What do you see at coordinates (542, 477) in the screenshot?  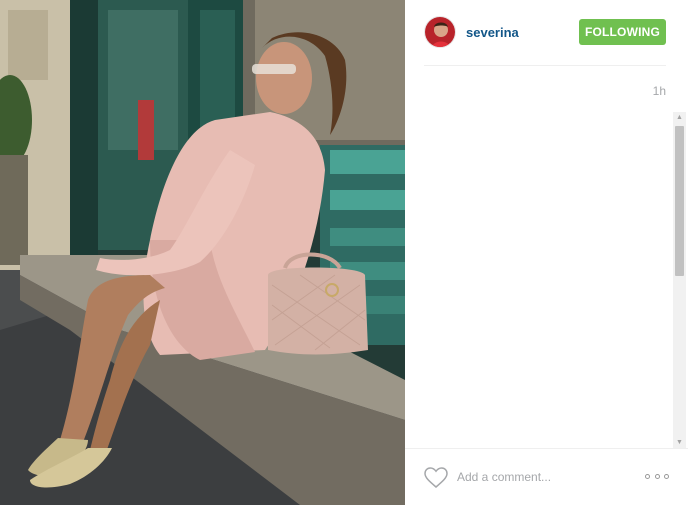 I see `comment-input` at bounding box center [542, 477].